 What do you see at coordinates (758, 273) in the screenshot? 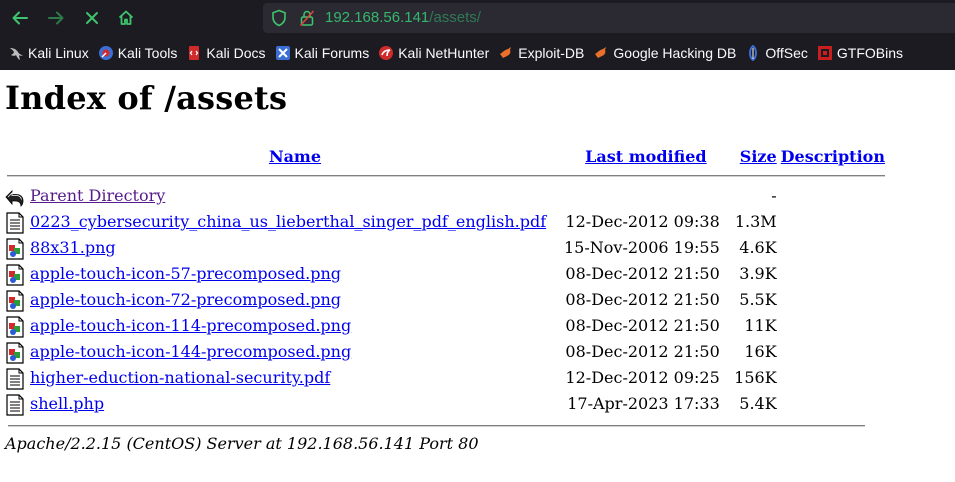
I see `file-size: 3.9K` at bounding box center [758, 273].